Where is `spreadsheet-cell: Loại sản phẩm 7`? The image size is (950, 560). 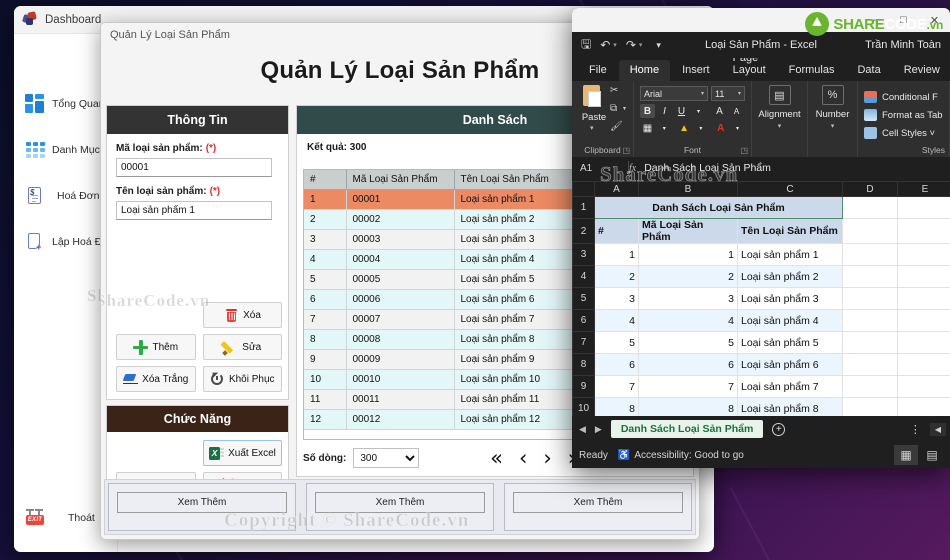 spreadsheet-cell: Loại sản phẩm 7 is located at coordinates (790, 386).